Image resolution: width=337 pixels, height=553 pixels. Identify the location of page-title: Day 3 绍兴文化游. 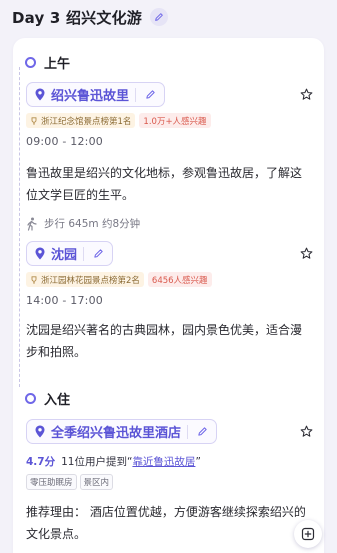
(77, 17).